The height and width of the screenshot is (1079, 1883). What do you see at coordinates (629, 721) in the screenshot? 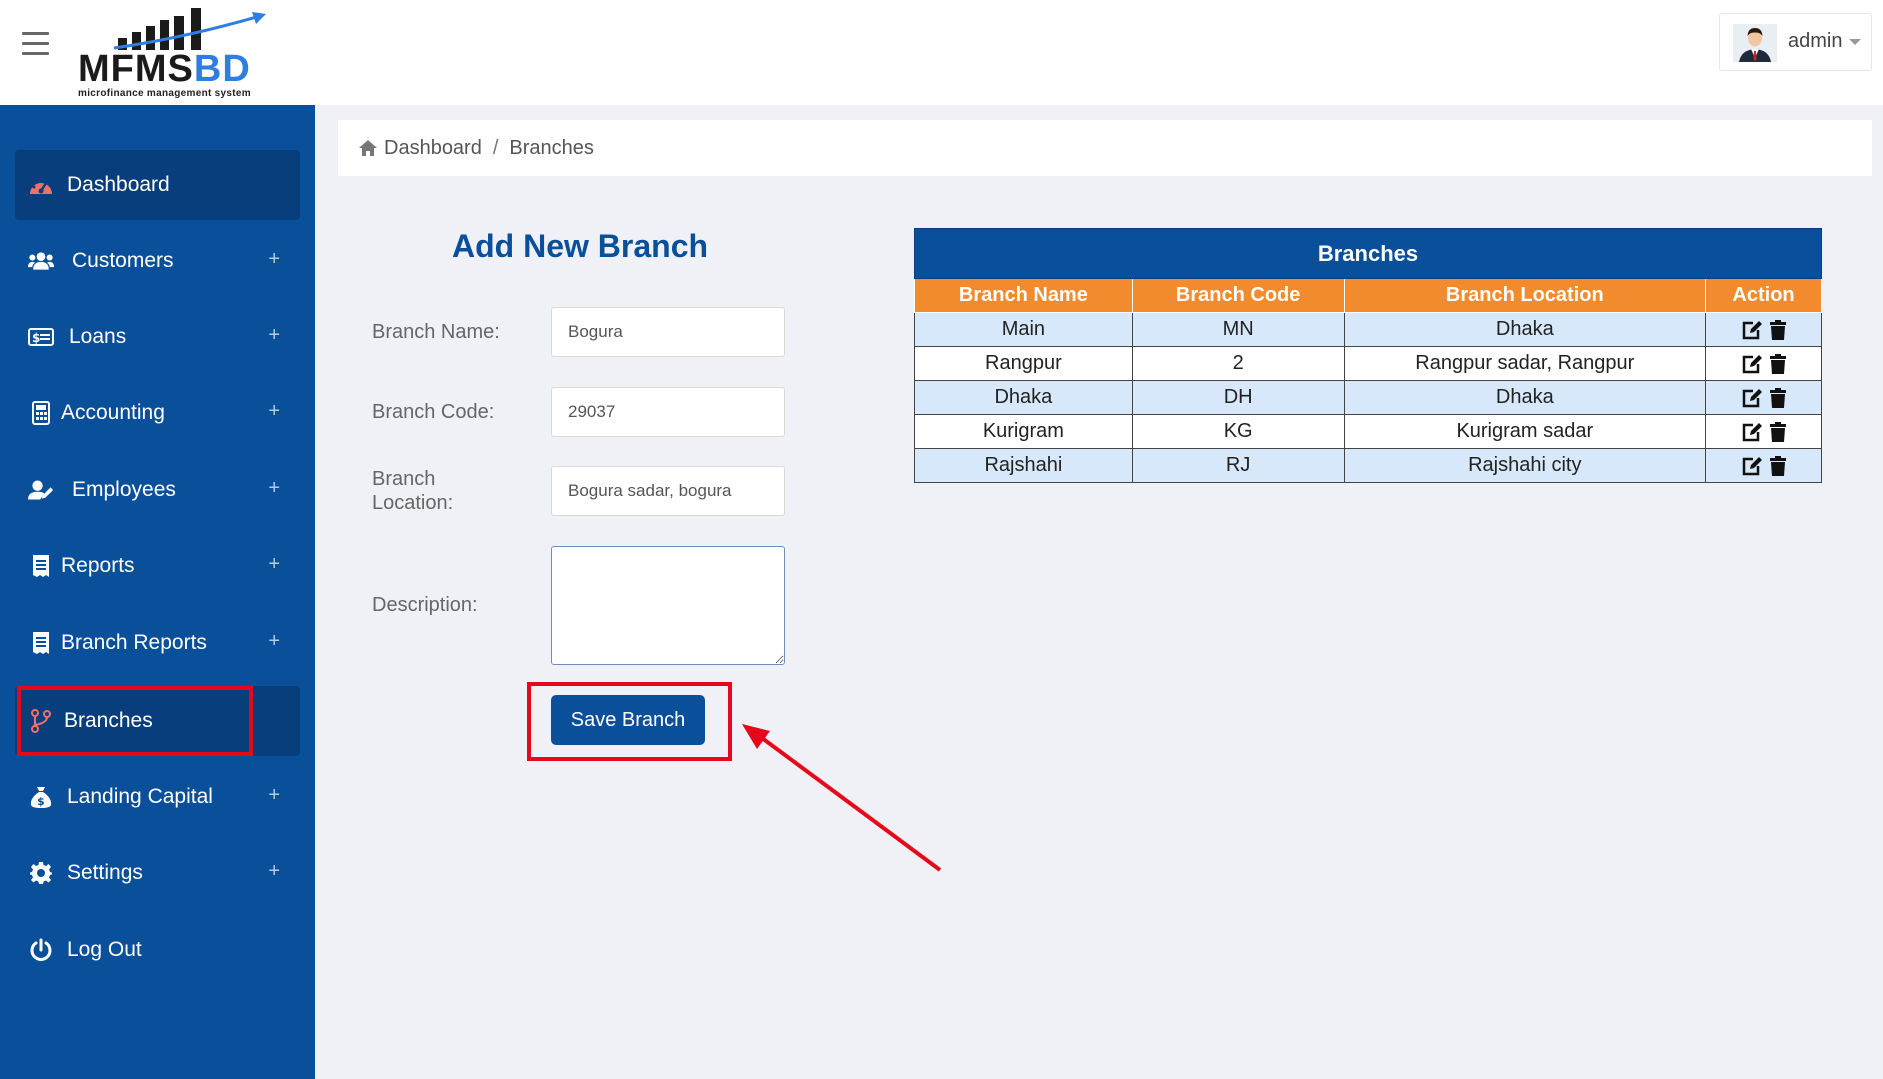
I see `save-button-highlight-box` at bounding box center [629, 721].